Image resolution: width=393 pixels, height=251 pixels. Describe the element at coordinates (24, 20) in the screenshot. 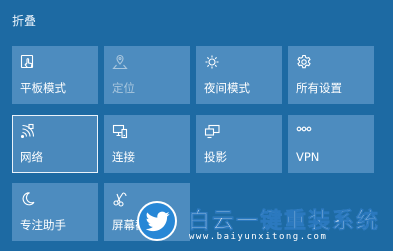

I see `collapse-link: 折叠` at that location.